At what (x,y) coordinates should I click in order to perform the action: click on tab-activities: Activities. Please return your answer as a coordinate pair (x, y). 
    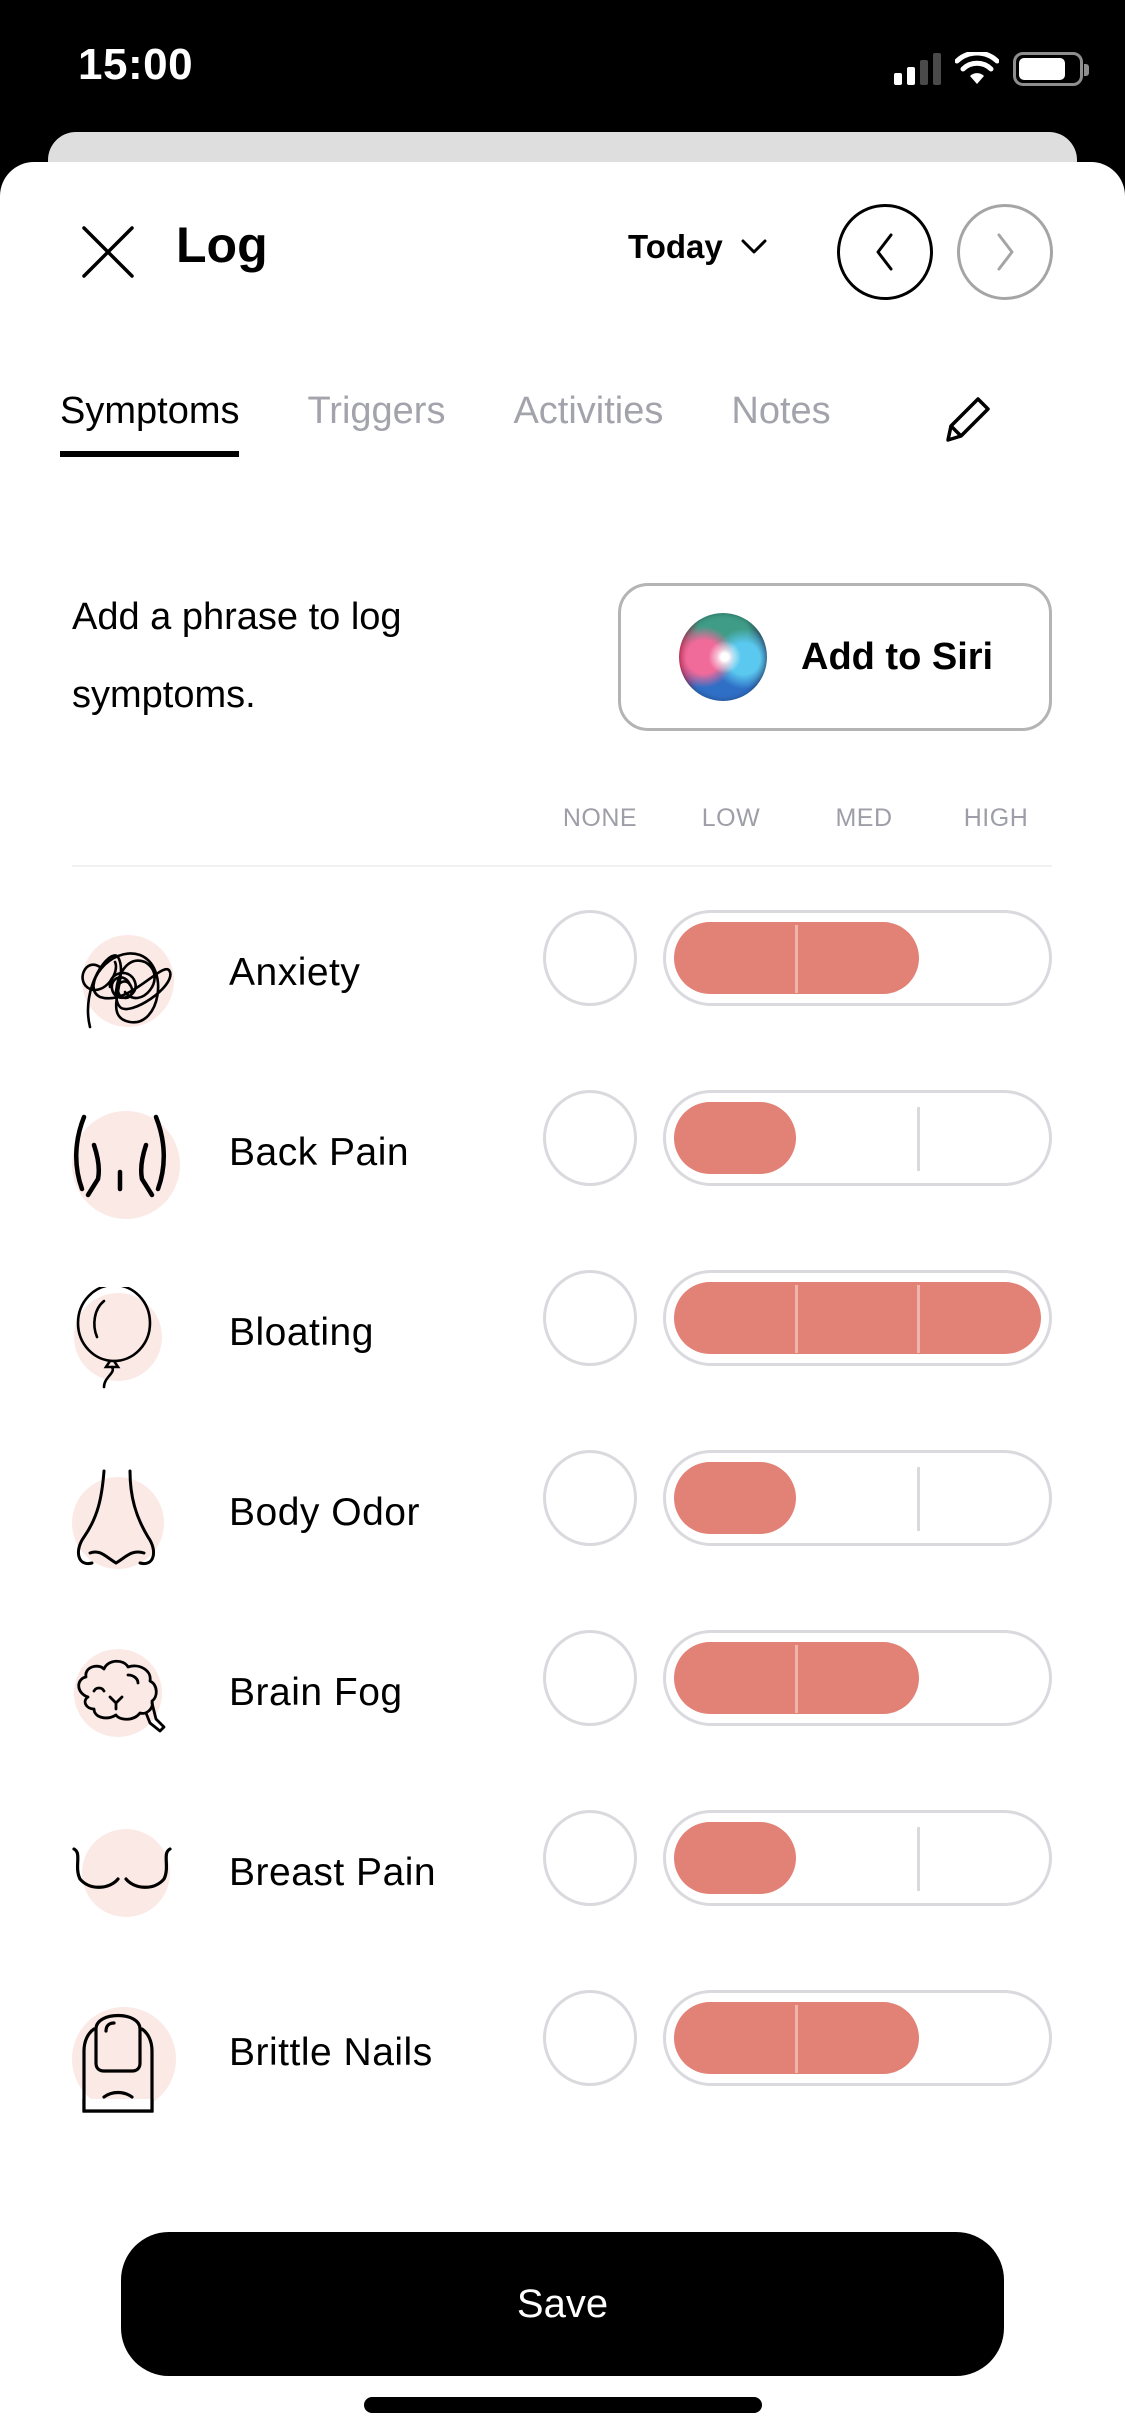
    Looking at the image, I should click on (588, 423).